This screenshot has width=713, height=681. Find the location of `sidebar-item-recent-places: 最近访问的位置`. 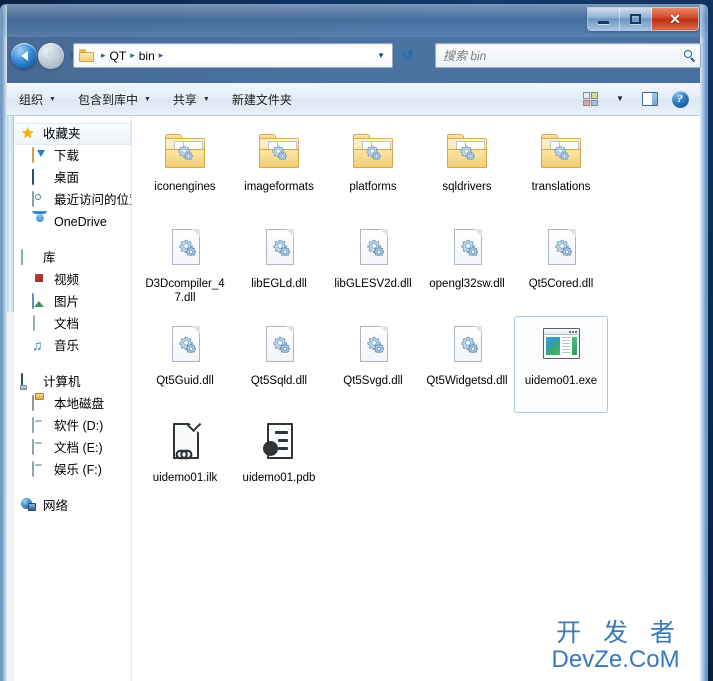

sidebar-item-recent-places: 最近访问的位置 is located at coordinates (73, 200).